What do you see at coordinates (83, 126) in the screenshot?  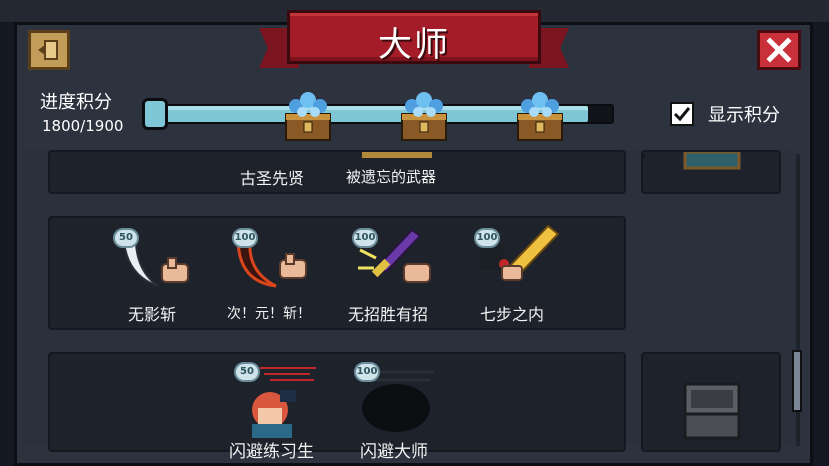 I see `progress-value: 1800/1900` at bounding box center [83, 126].